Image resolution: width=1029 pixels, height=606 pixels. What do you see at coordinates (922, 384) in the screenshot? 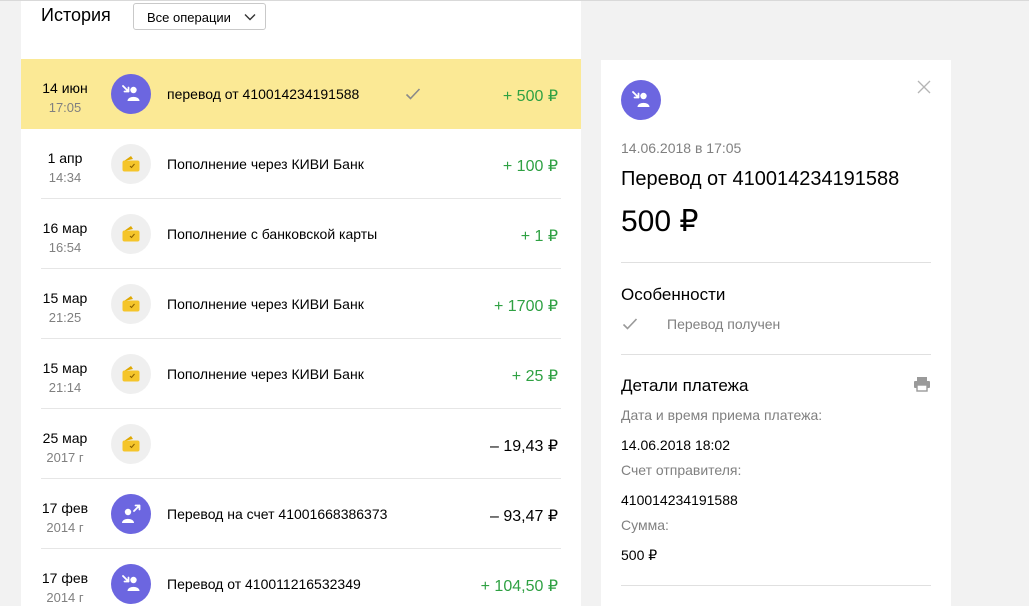
I see `print-icon` at bounding box center [922, 384].